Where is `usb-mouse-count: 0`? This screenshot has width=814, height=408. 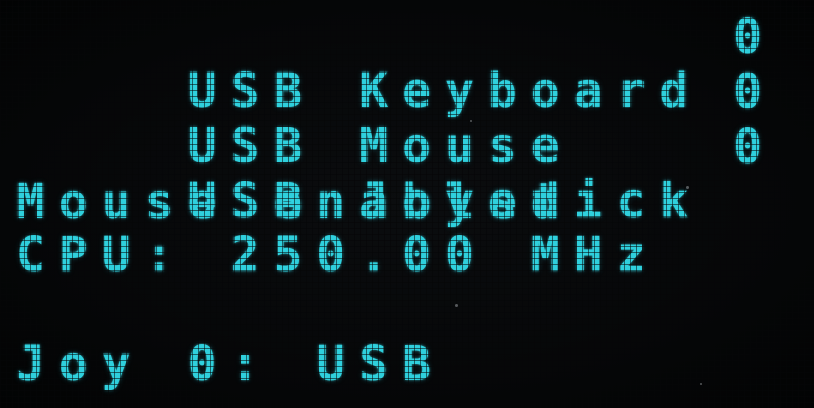 usb-mouse-count: 0 is located at coordinates (754, 92).